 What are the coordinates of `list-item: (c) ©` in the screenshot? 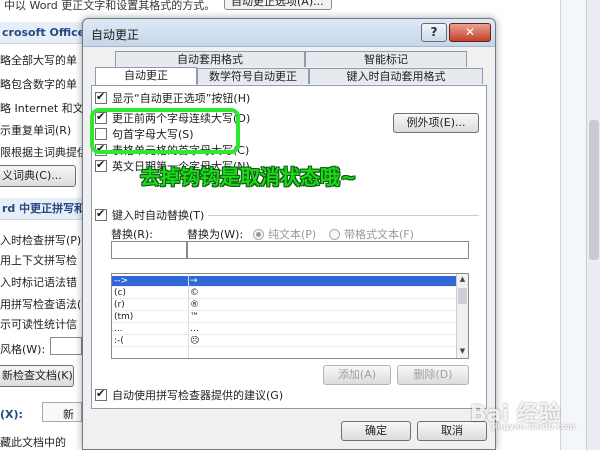 It's located at (288, 293).